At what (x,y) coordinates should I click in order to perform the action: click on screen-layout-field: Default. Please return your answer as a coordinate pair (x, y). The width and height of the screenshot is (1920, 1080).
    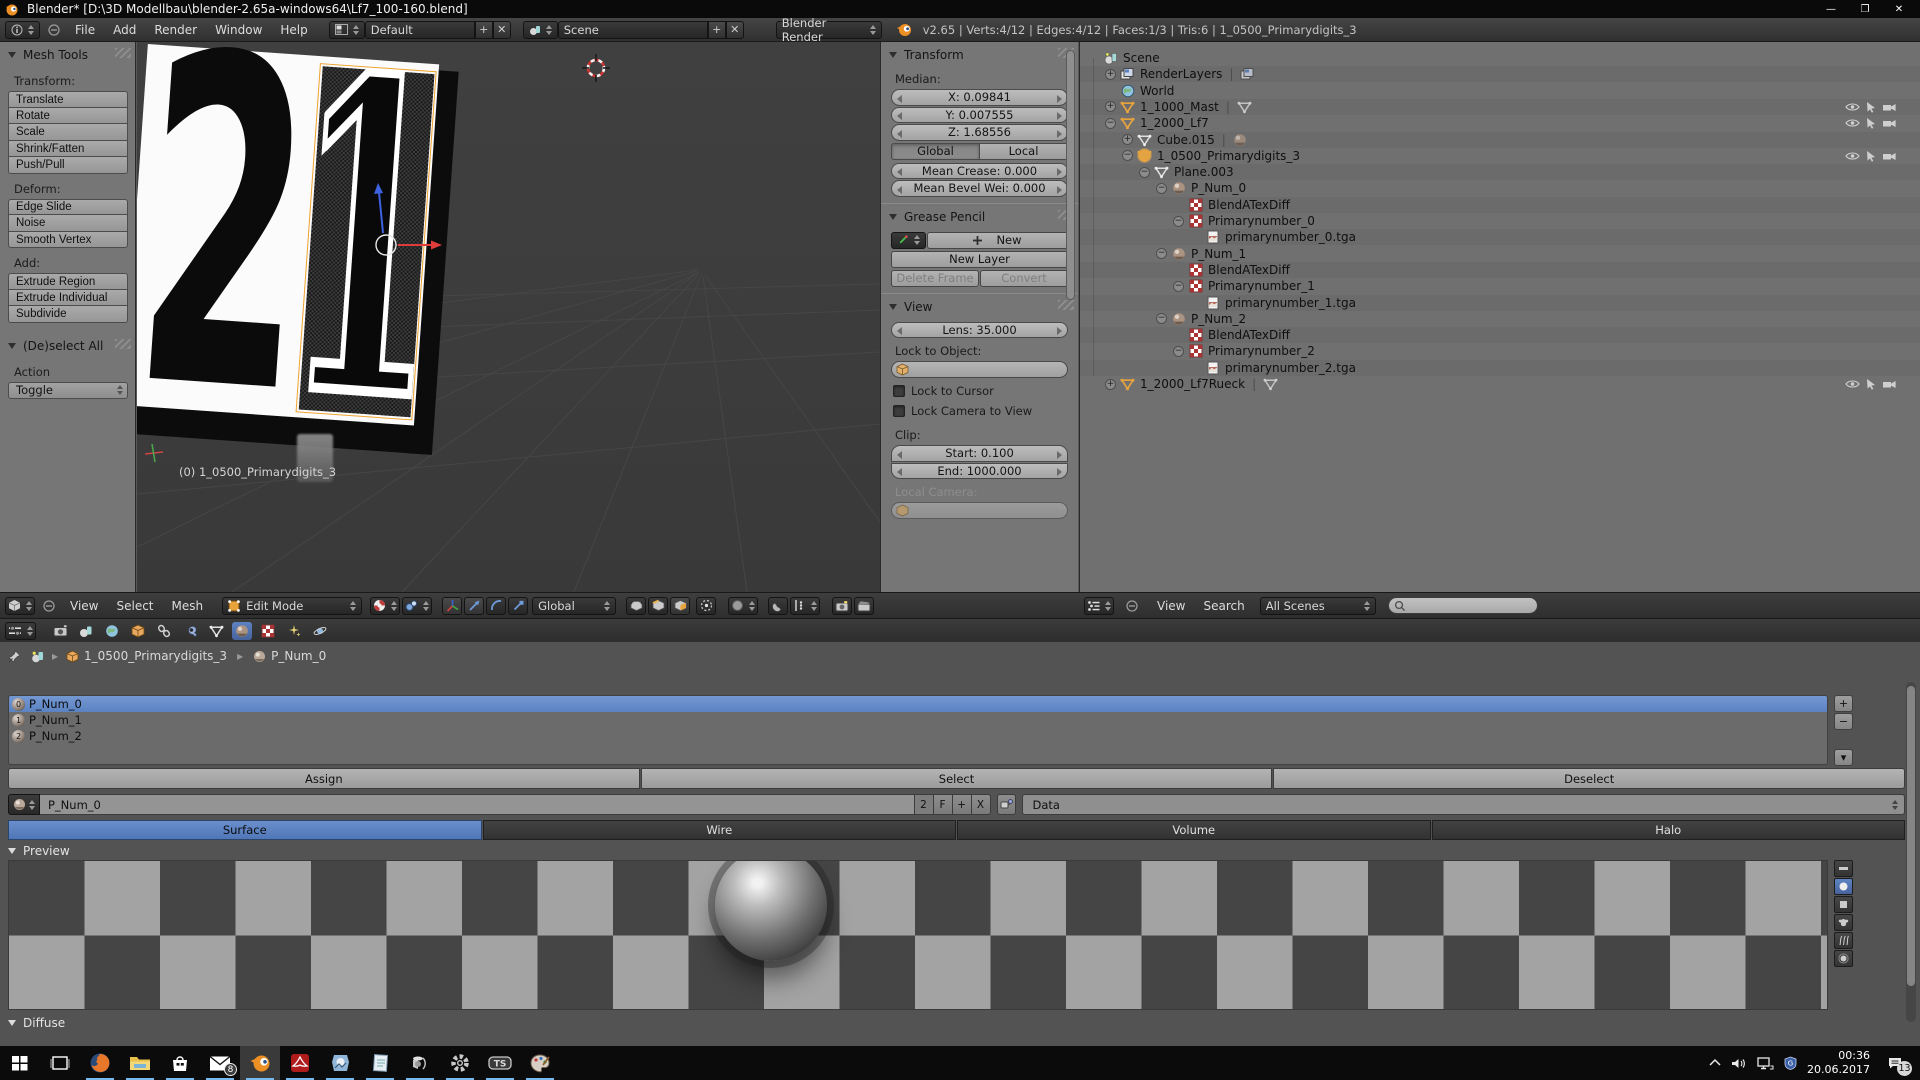
    Looking at the image, I should click on (419, 29).